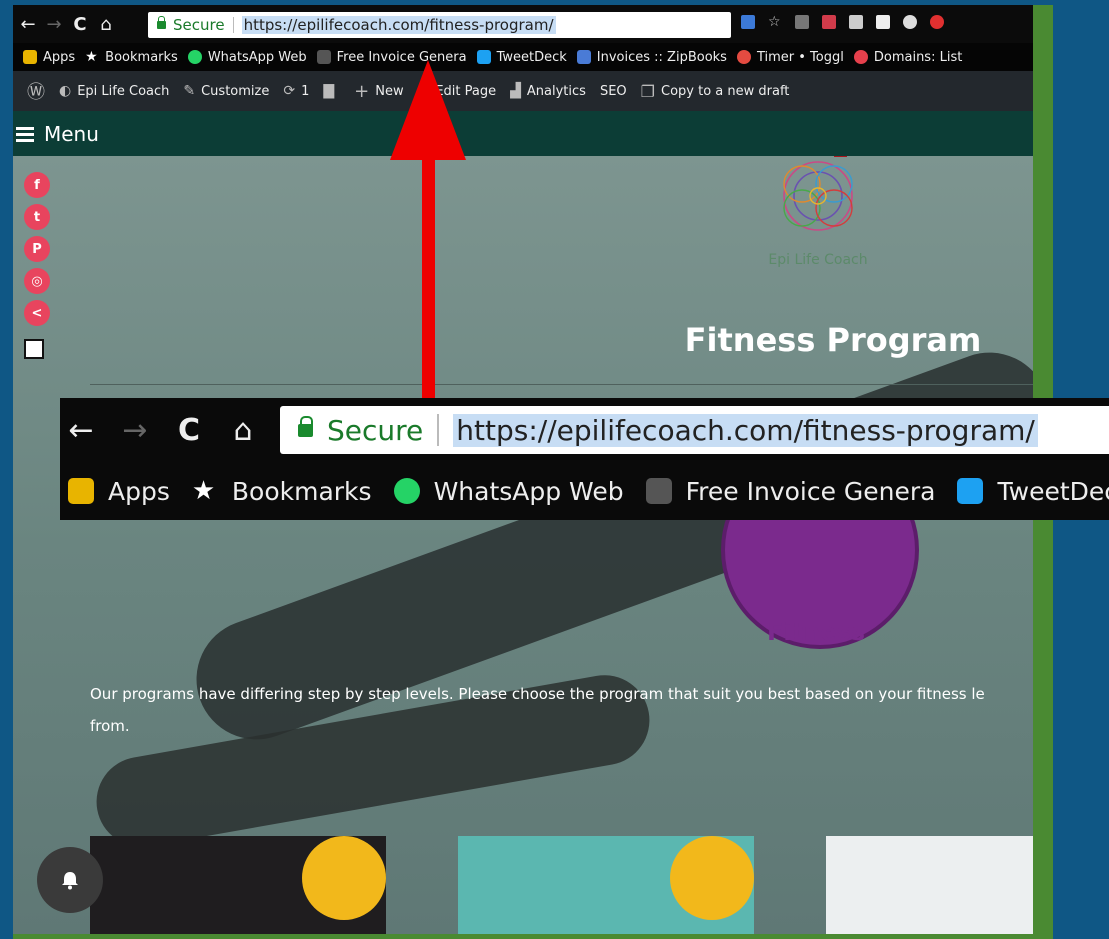 The image size is (1109, 939). Describe the element at coordinates (833, 340) in the screenshot. I see `page-title: Fitness Program` at that location.